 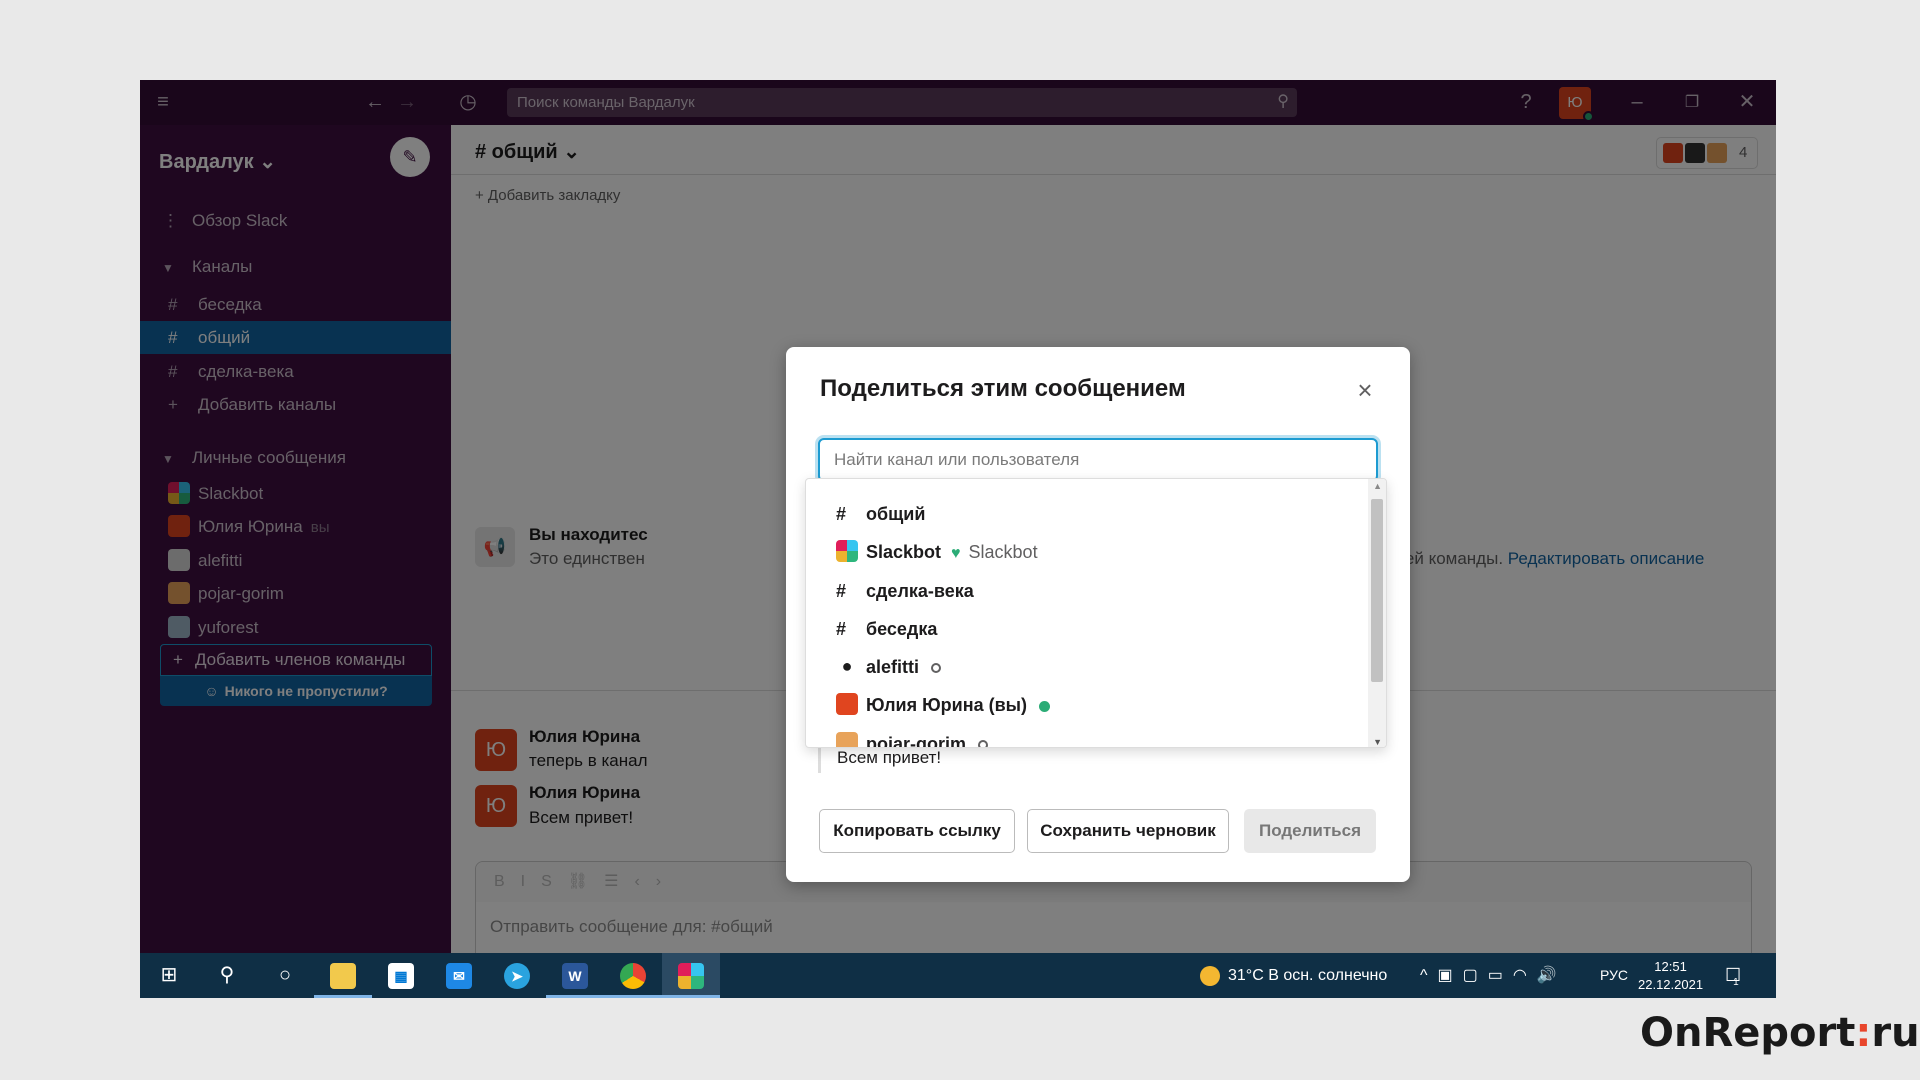 I want to click on weather-text: 31°C В осн. солнечно, so click(x=1308, y=976).